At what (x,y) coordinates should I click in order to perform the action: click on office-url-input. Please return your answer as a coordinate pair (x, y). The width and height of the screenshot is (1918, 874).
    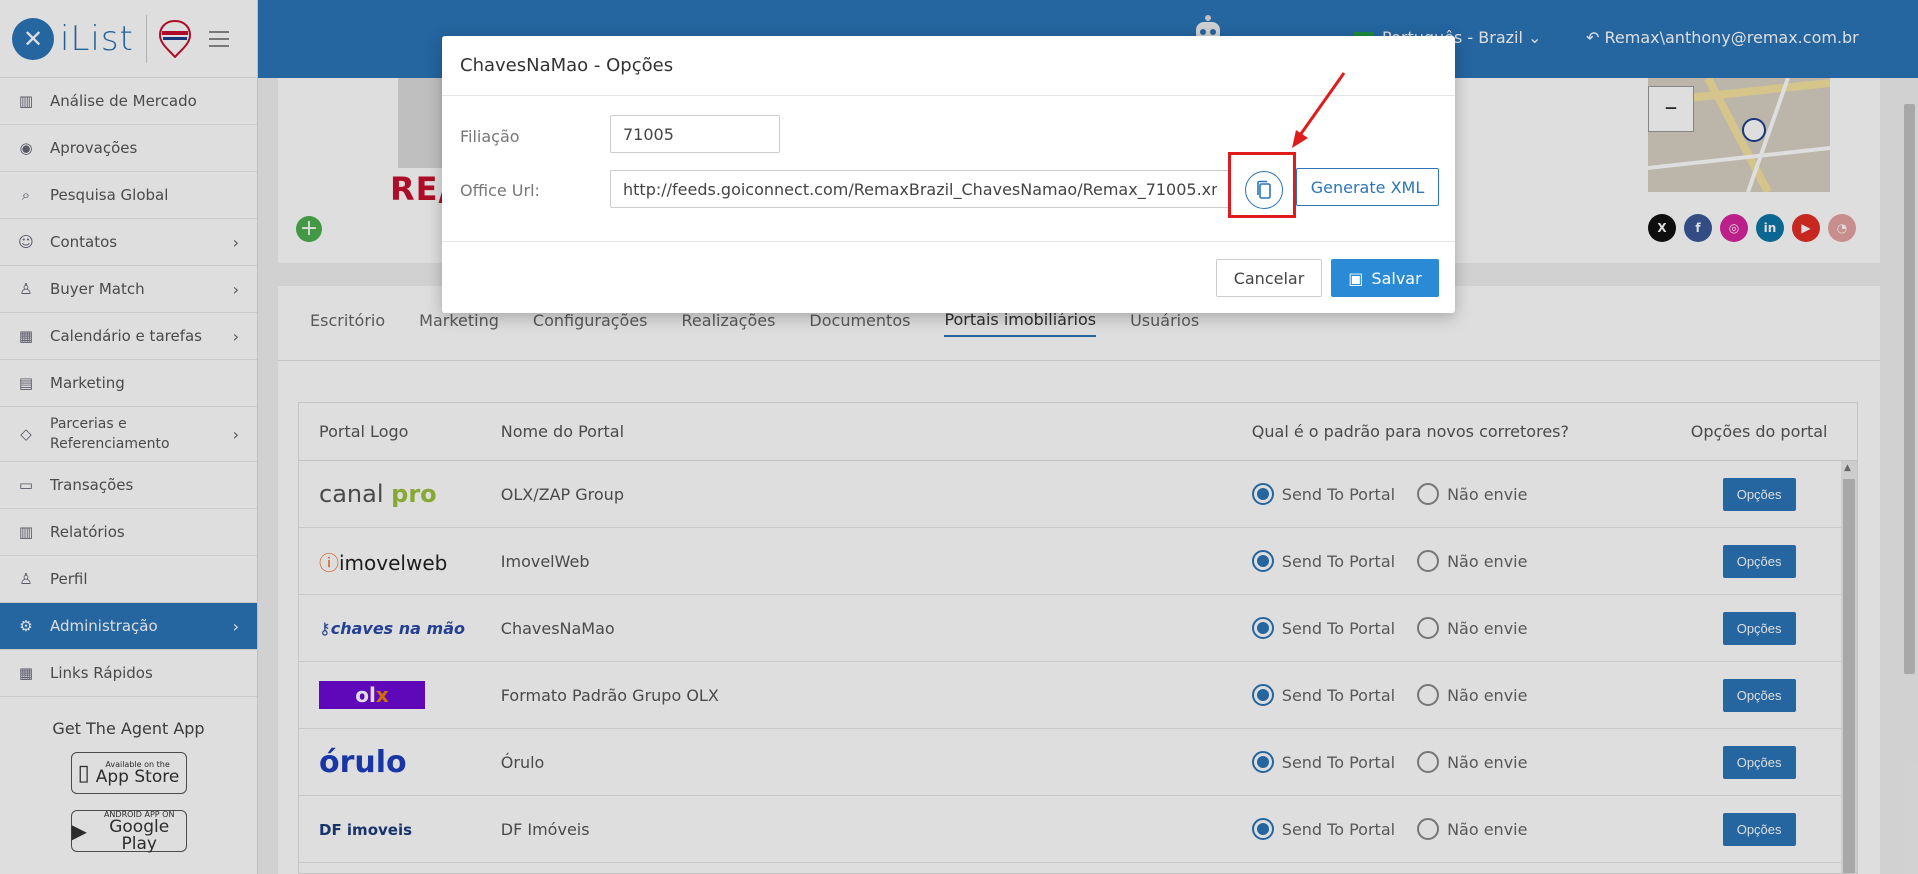
    Looking at the image, I should click on (920, 189).